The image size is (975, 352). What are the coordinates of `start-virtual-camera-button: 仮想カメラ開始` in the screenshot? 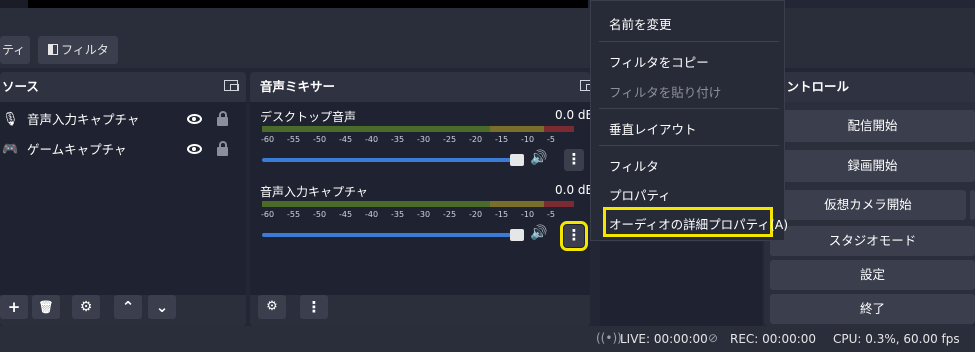 It's located at (868, 205).